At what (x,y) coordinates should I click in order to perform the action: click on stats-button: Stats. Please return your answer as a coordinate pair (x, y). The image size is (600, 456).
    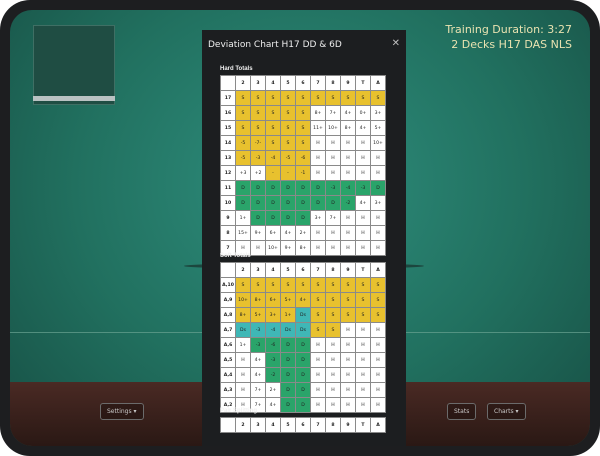
    Looking at the image, I should click on (462, 411).